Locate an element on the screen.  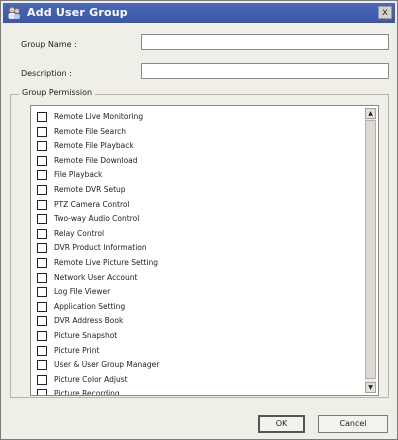
permission-label: User & User Group Manager is located at coordinates (107, 365).